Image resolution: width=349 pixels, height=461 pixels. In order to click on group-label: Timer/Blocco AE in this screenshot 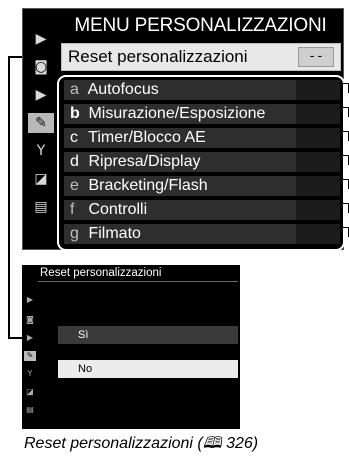, I will do `click(147, 137)`.